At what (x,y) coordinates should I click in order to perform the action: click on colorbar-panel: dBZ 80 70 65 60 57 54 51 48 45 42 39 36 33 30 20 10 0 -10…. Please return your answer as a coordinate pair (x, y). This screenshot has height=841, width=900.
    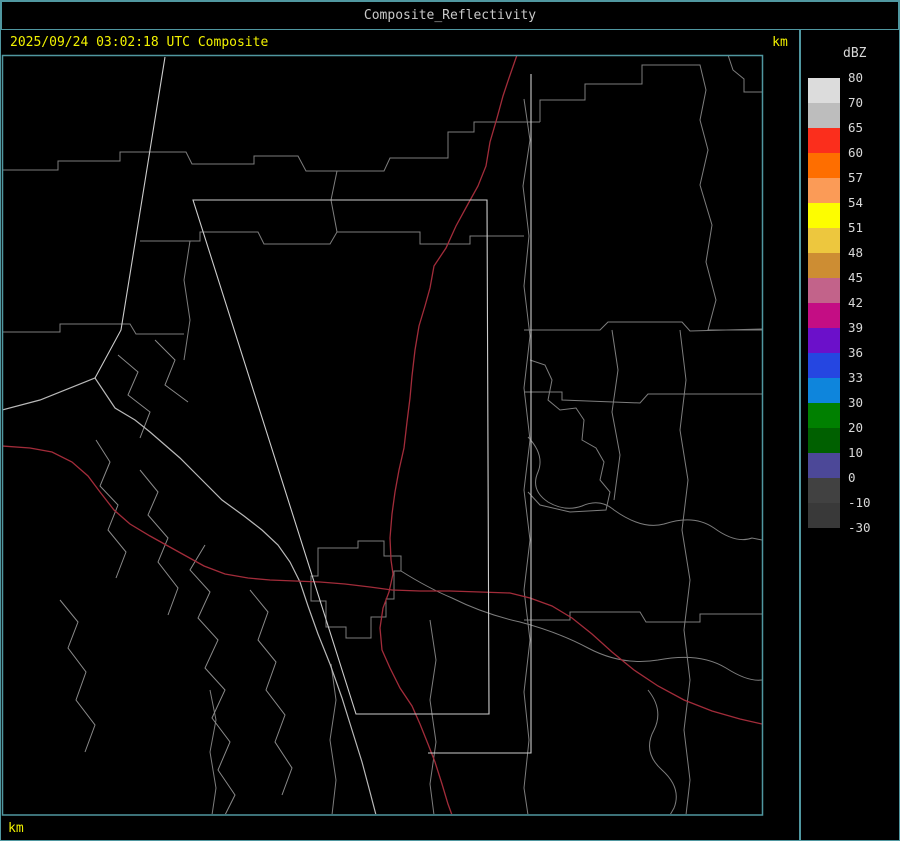
    Looking at the image, I should click on (850, 435).